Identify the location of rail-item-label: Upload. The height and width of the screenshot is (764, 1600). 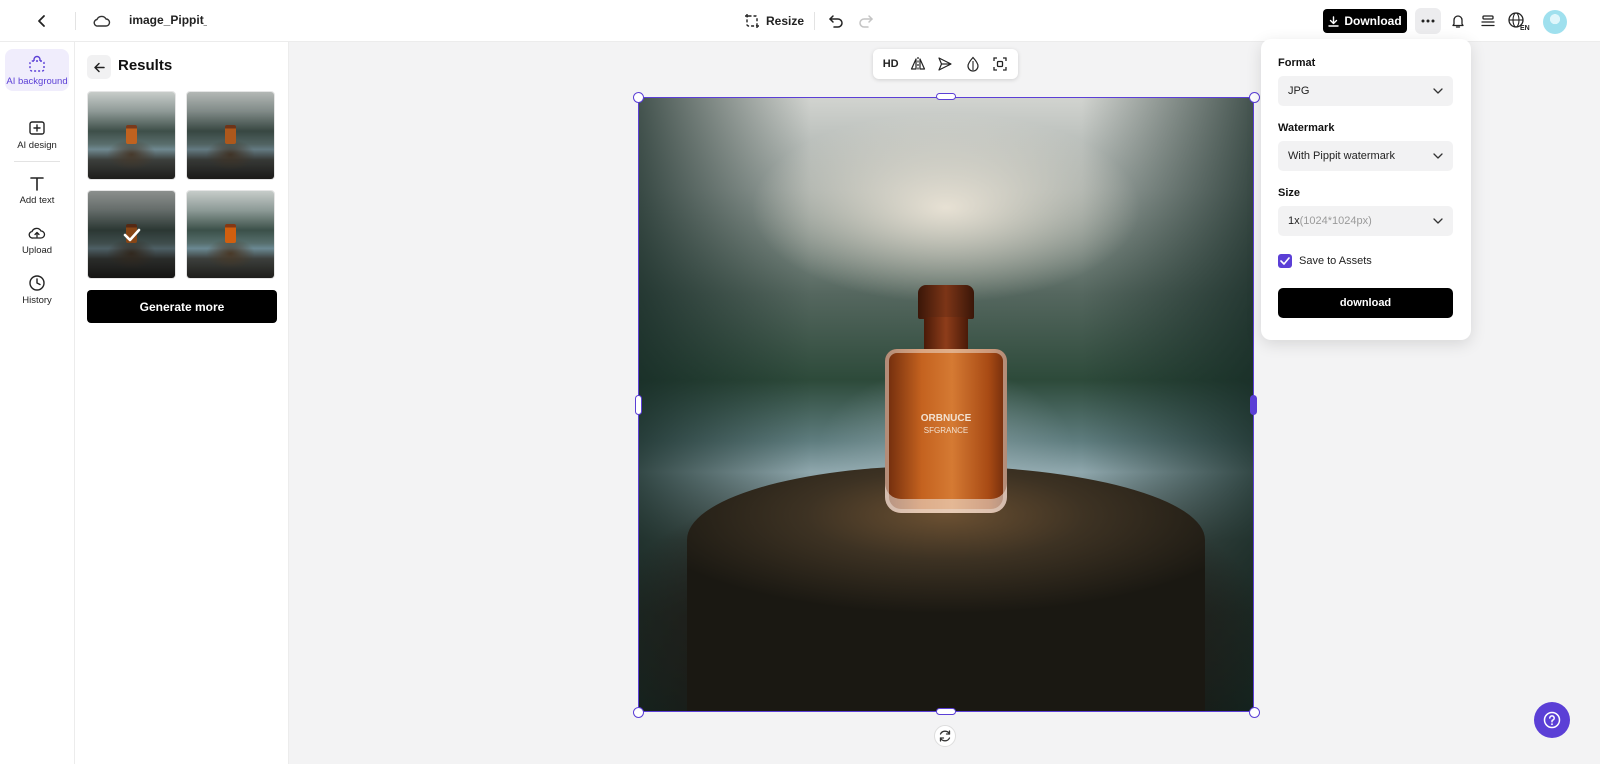
(37, 250).